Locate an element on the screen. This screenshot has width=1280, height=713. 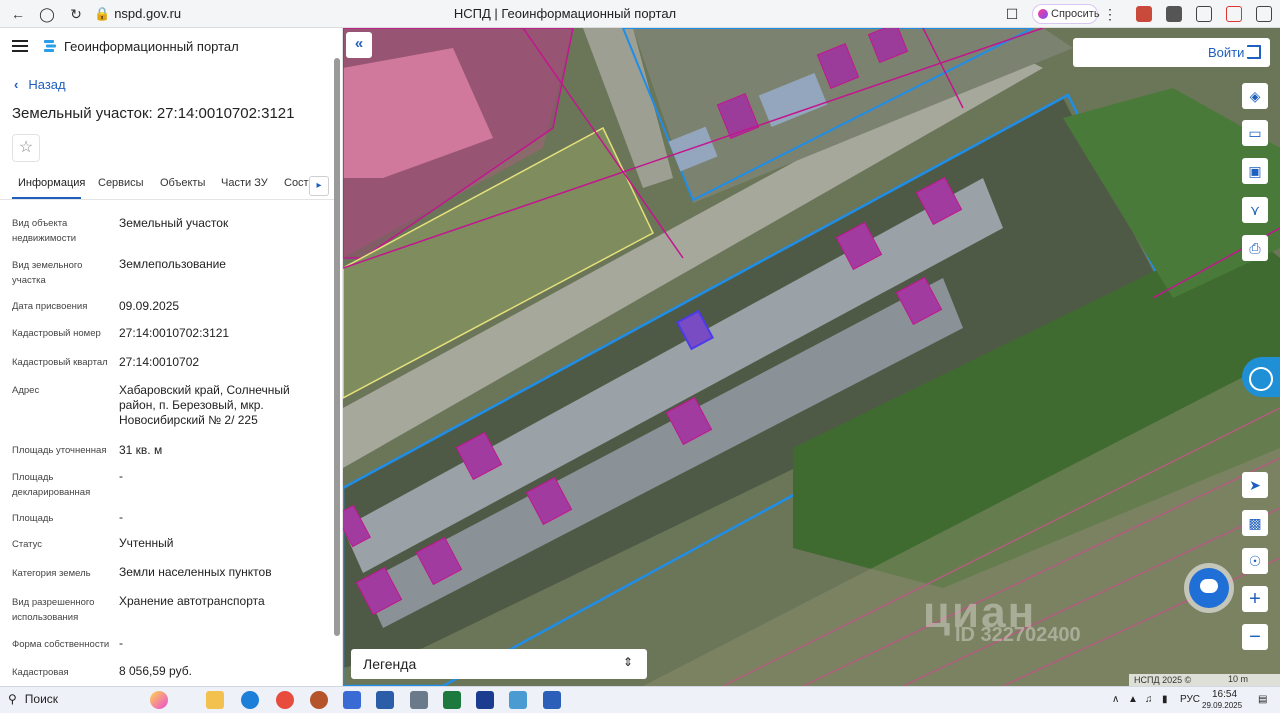
search-label: Поиск is located at coordinates (41, 699).